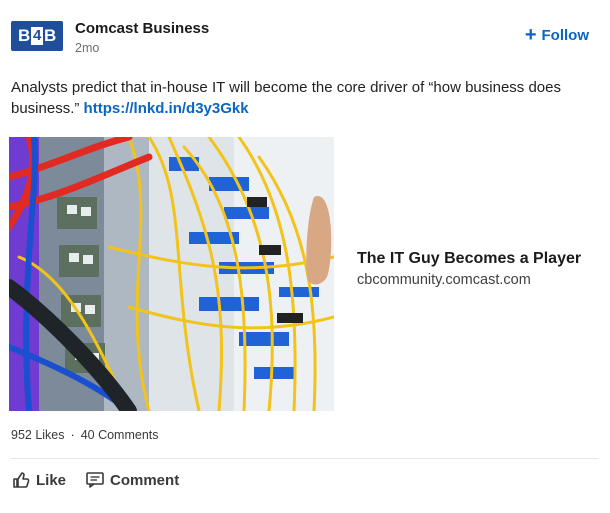  I want to click on post-age: 2mo, so click(87, 48).